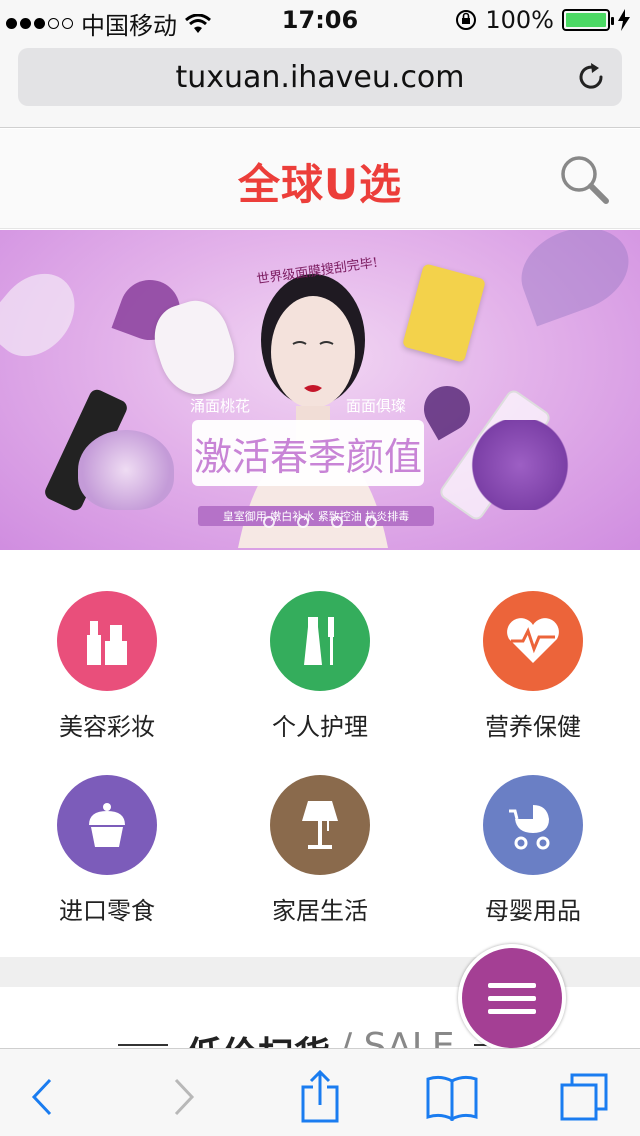 This screenshot has height=1136, width=640. I want to click on banner-side-right: 面面俱璨, so click(376, 406).